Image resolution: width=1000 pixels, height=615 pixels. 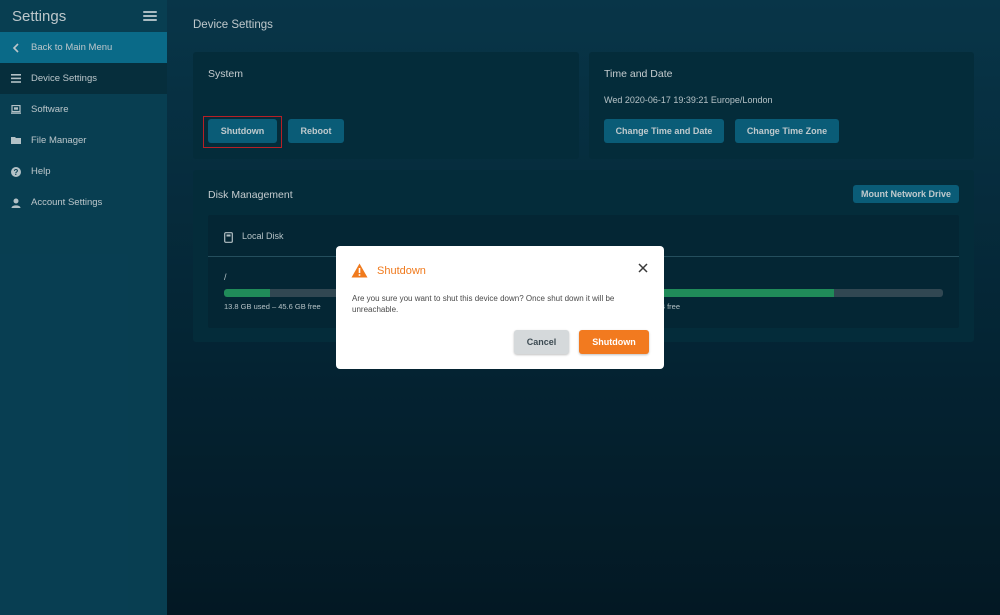 What do you see at coordinates (614, 342) in the screenshot?
I see `confirm-shutdown-button: Shutdown` at bounding box center [614, 342].